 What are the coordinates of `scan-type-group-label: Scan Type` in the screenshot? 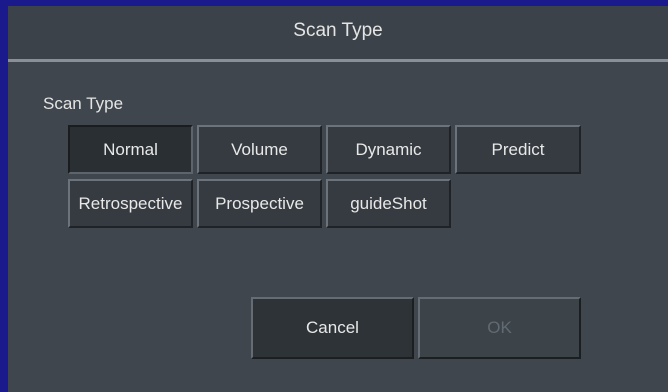 It's located at (83, 103).